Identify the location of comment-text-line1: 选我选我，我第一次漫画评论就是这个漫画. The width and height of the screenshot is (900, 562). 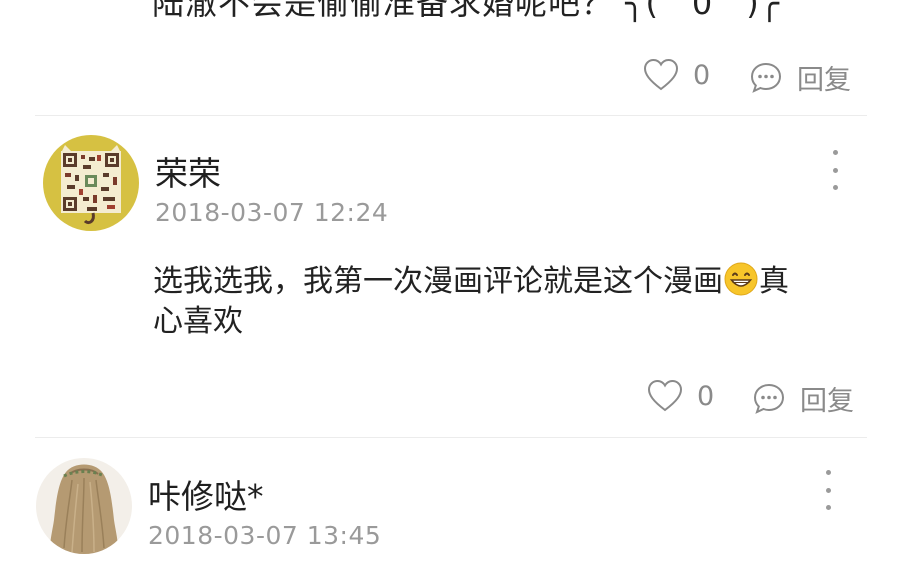
(438, 281).